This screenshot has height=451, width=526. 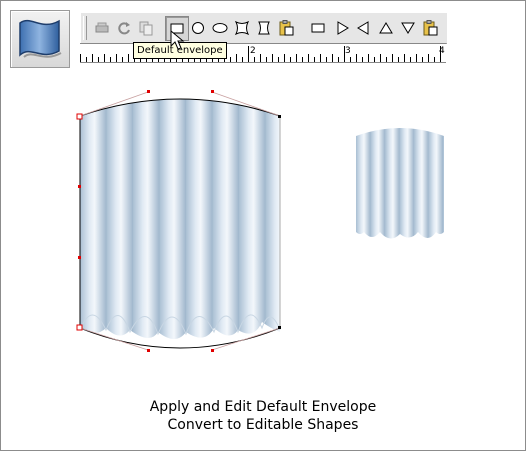 I want to click on caption-line-1: Apply and Edit Default Envelope, so click(x=263, y=407).